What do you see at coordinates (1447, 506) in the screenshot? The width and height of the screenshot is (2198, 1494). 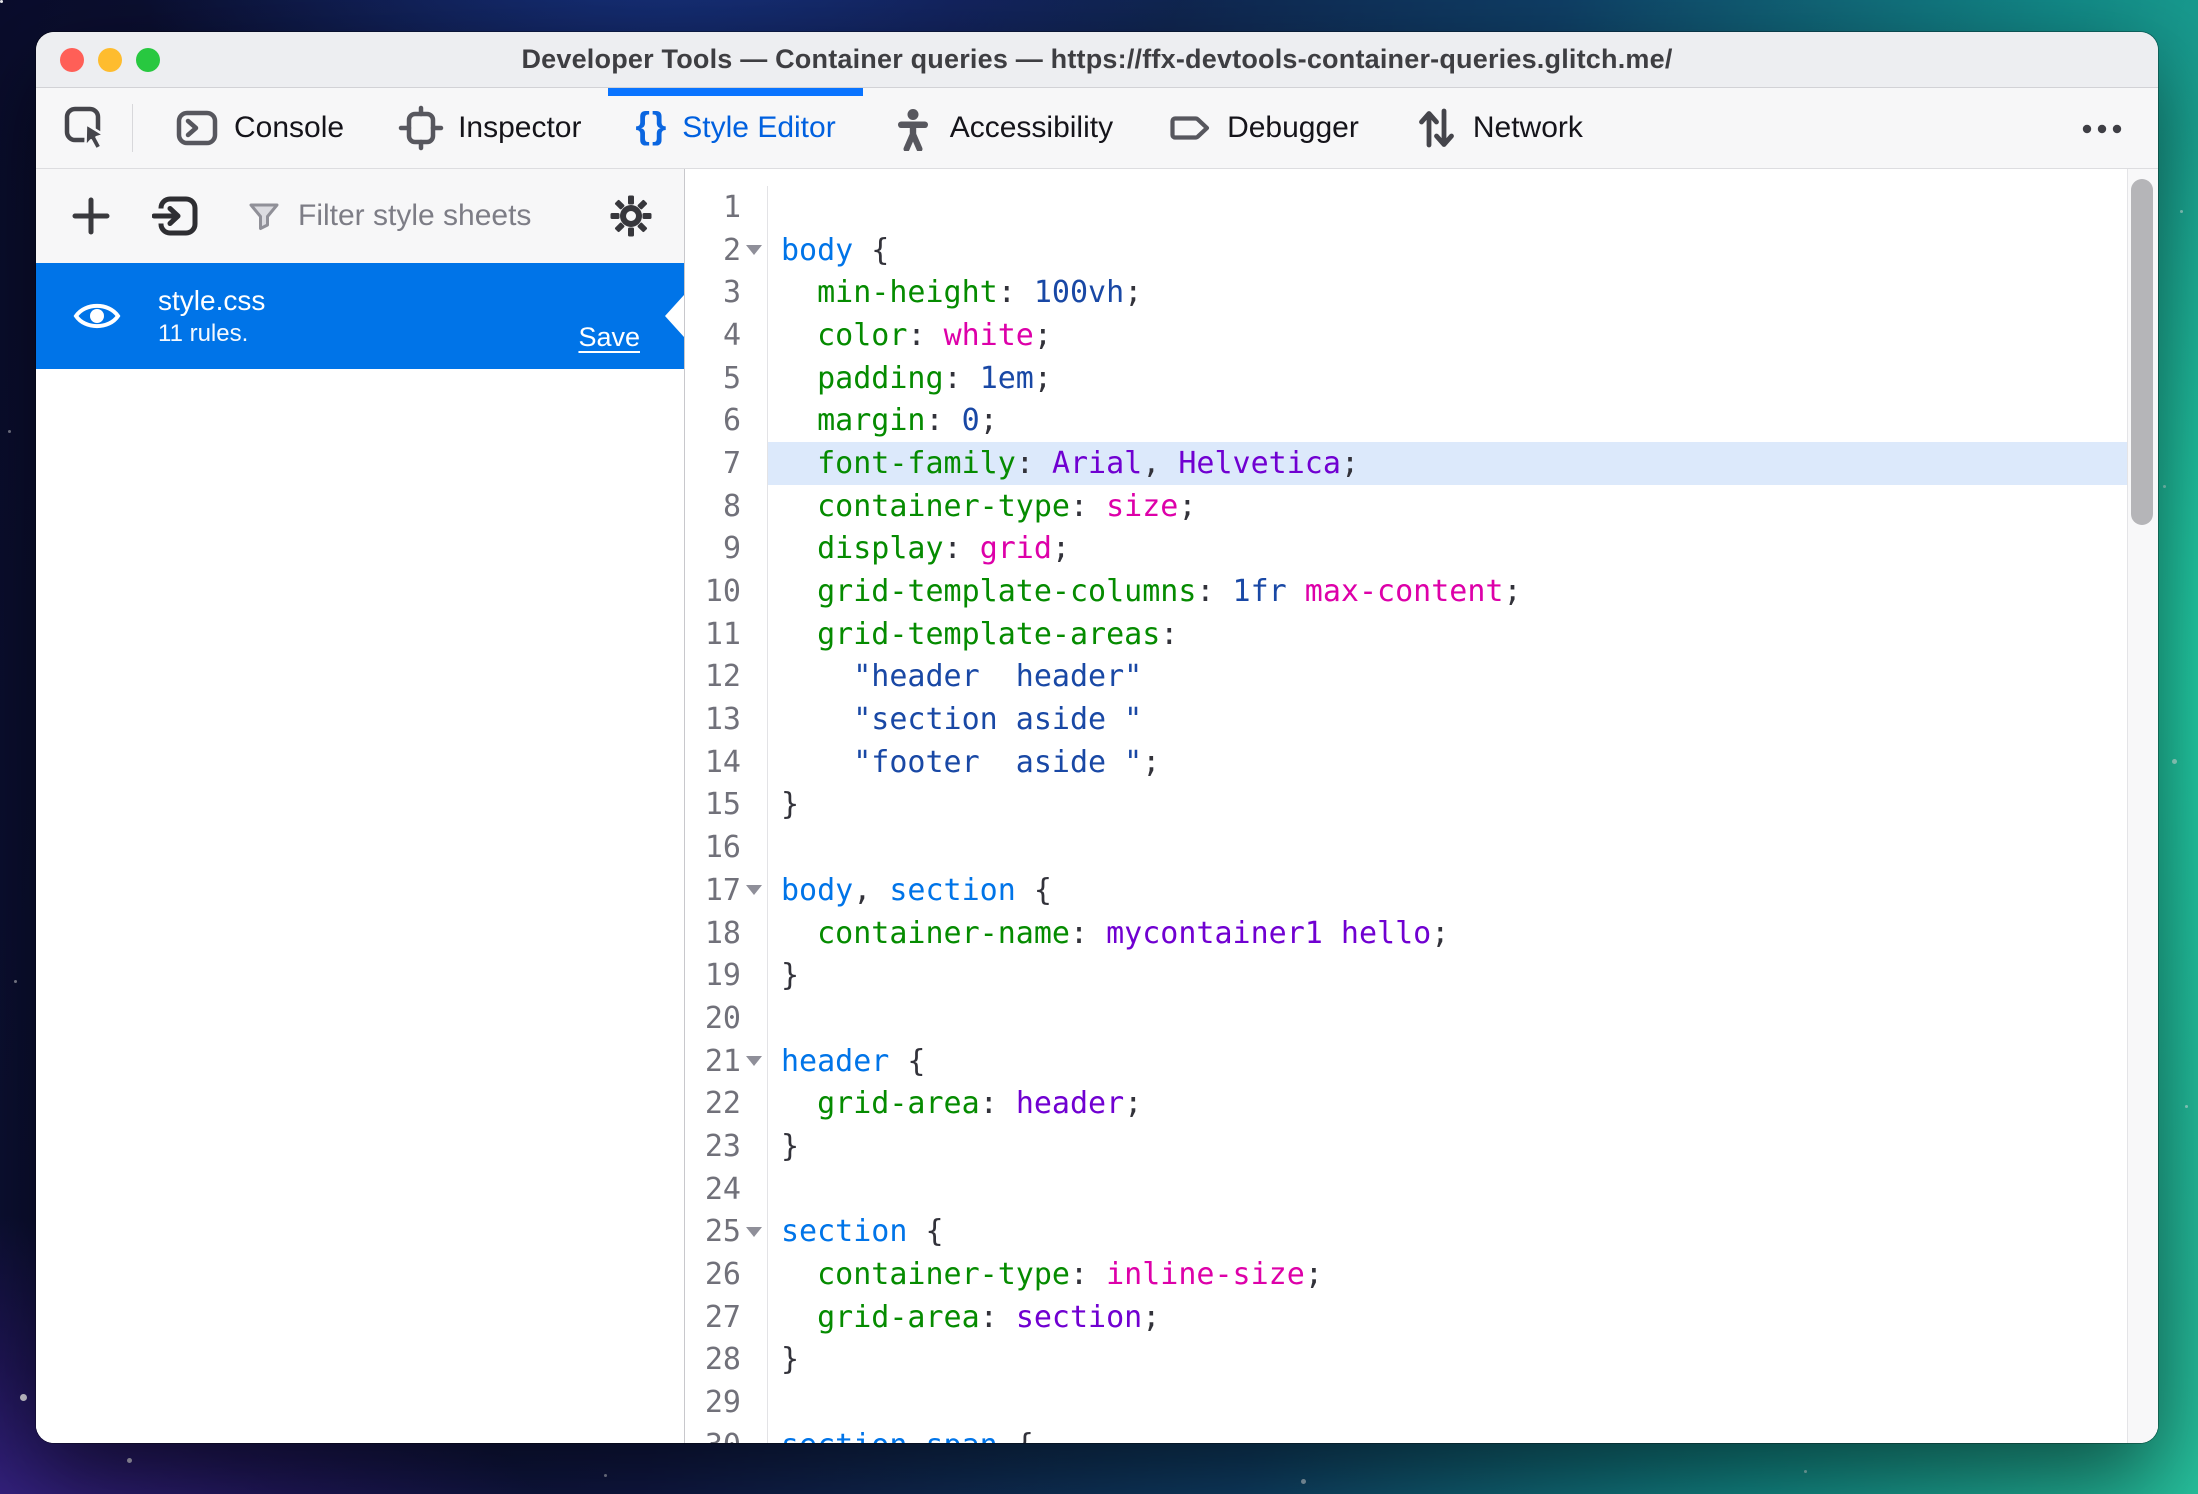 I see `code-text: container-type: size;` at bounding box center [1447, 506].